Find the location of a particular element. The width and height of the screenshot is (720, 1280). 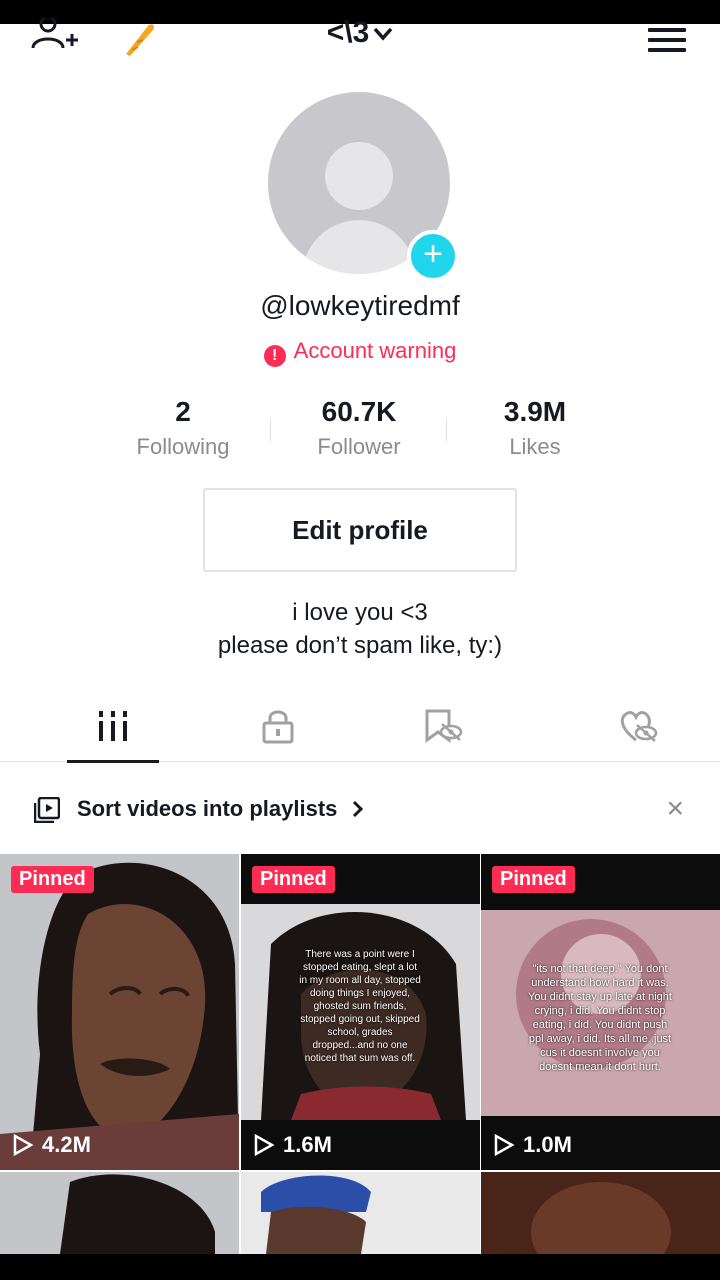

playlist-banner: Sort videos into playlists × is located at coordinates (360, 809).